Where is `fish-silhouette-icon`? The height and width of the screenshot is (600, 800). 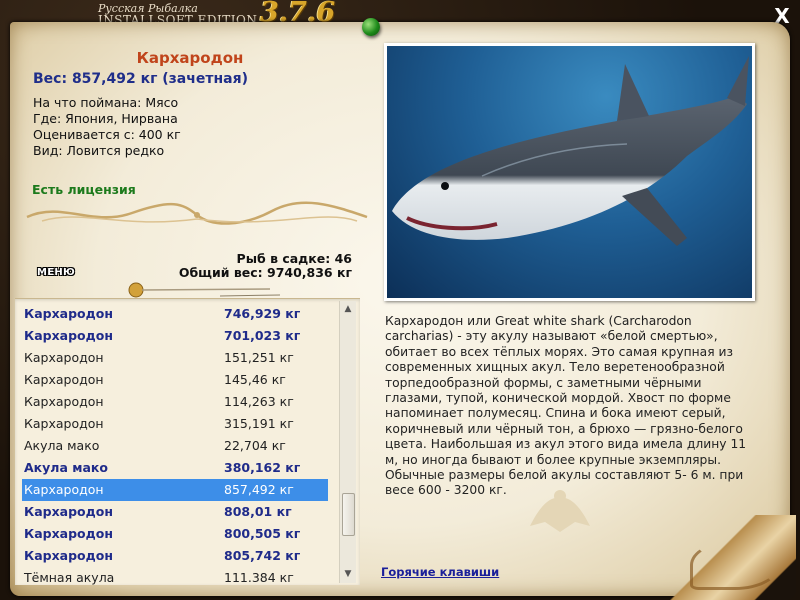
fish-silhouette-icon is located at coordinates (560, 511).